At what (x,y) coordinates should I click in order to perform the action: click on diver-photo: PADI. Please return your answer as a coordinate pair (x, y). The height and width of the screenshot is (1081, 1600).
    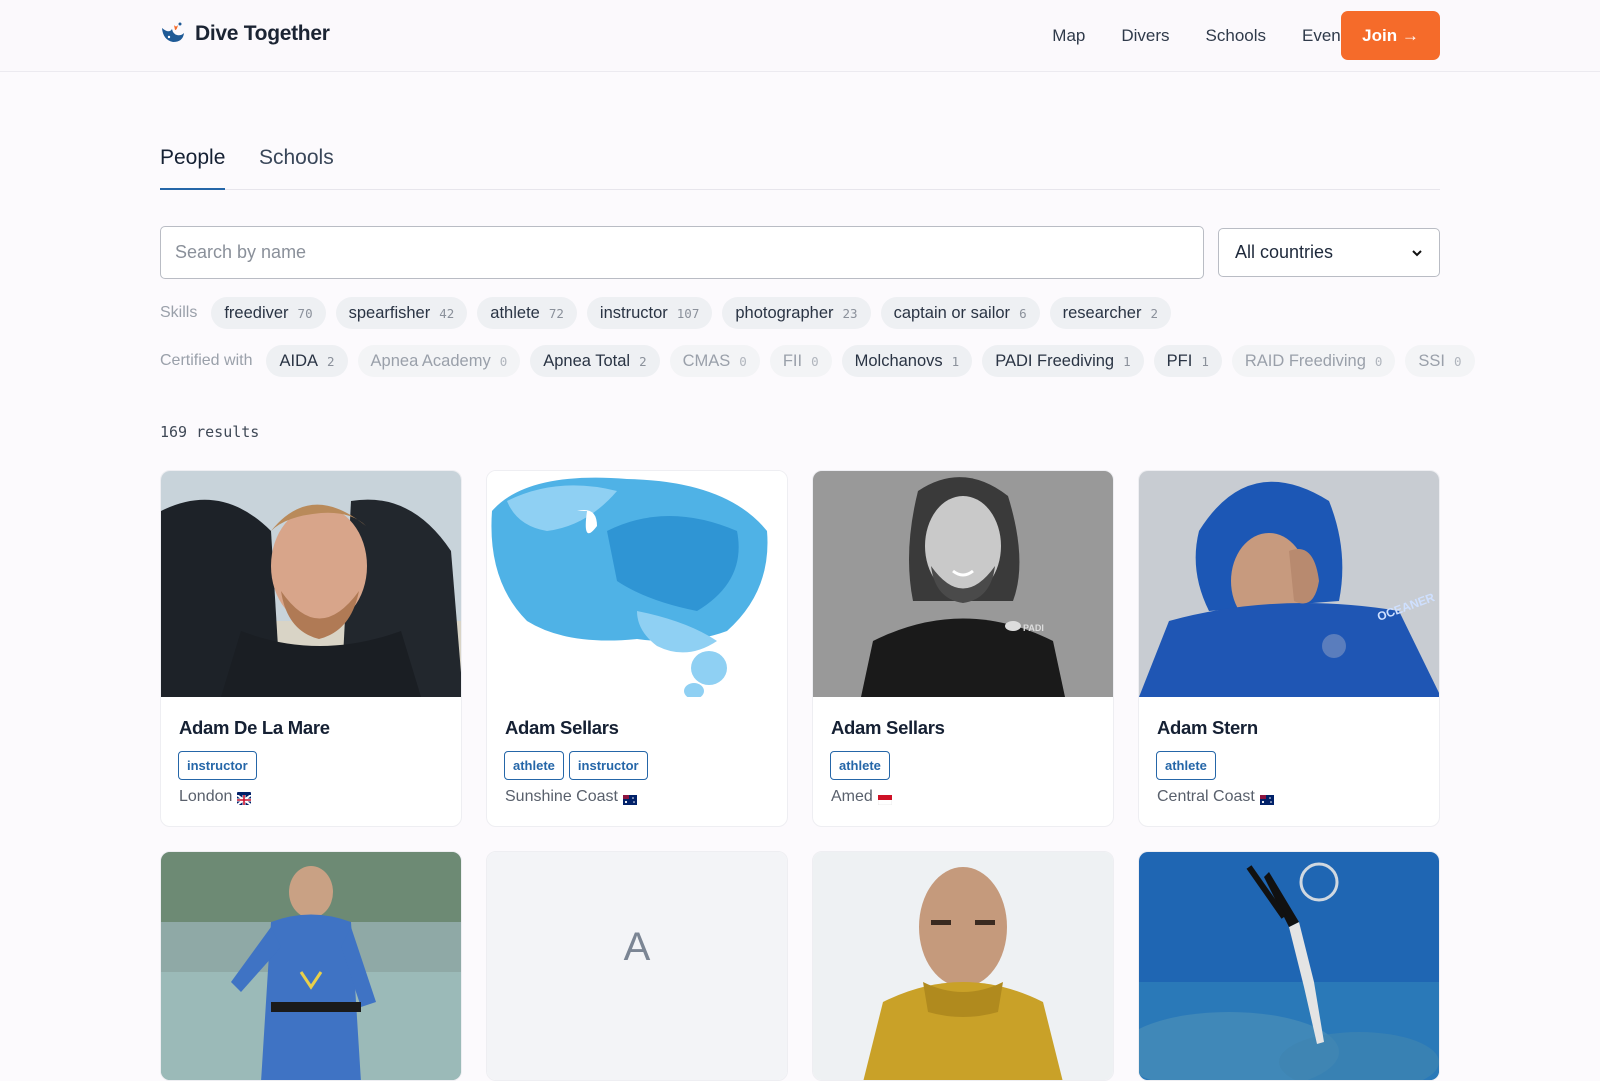
    Looking at the image, I should click on (963, 584).